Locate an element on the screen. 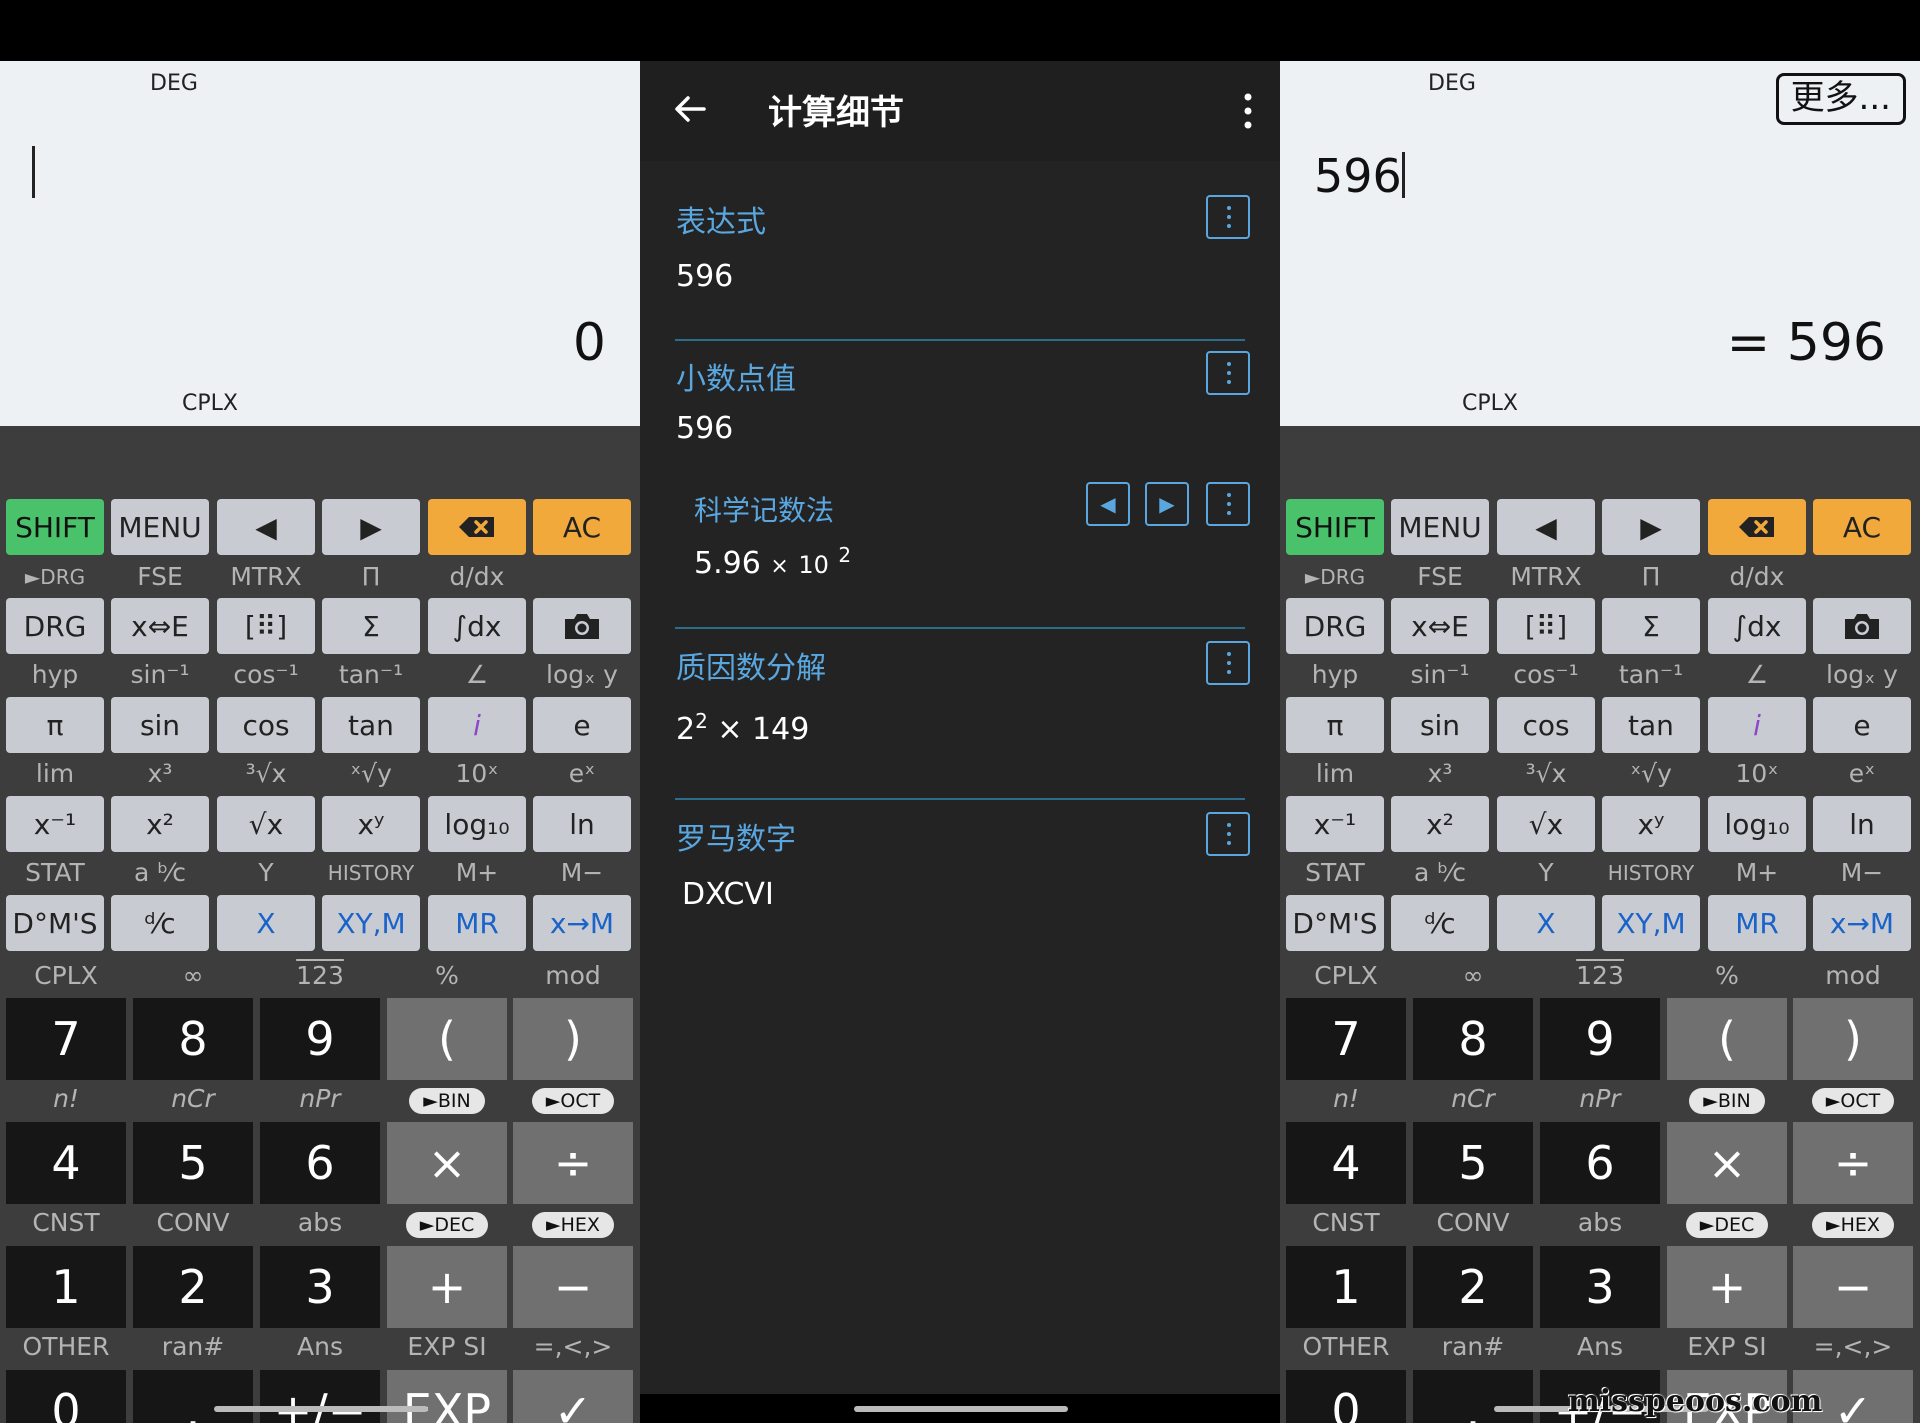 The image size is (1920, 1423). roman-menu-icon is located at coordinates (1228, 834).